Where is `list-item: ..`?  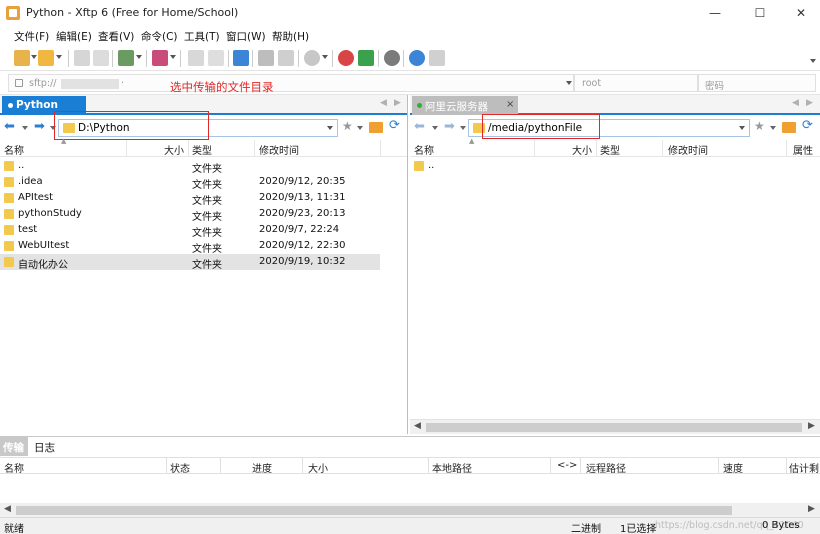
list-item: .. is located at coordinates (615, 166).